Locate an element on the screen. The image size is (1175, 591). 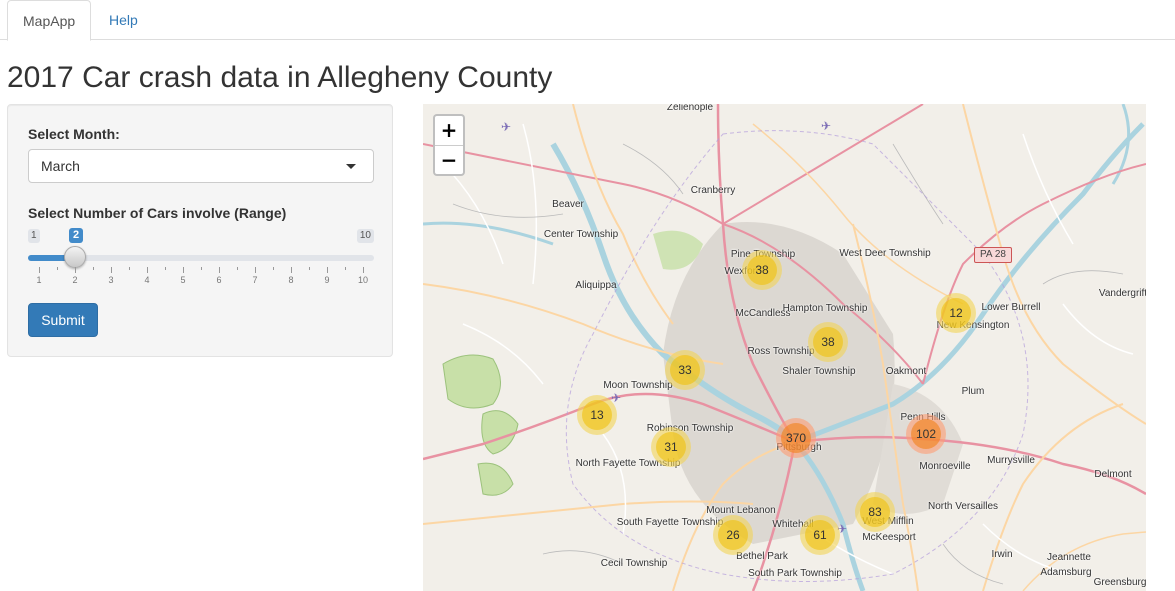
page-title: 2017 Car crash data in Allegheny County is located at coordinates (280, 77).